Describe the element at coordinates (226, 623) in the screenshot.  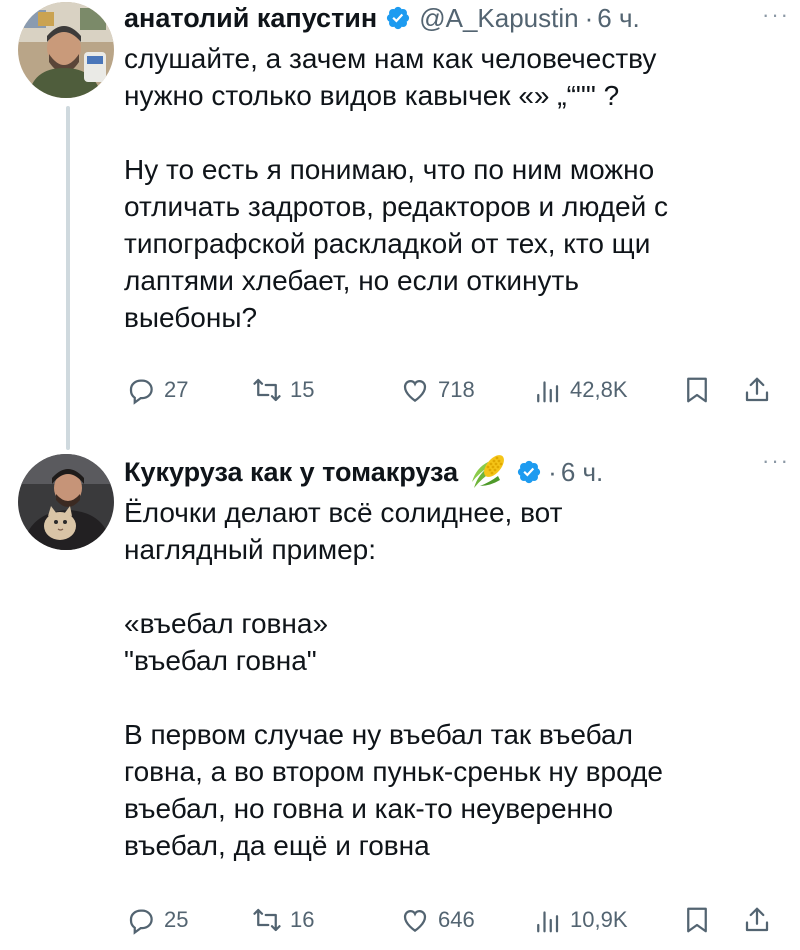
I see `paragraph-line: «въебал говна»` at that location.